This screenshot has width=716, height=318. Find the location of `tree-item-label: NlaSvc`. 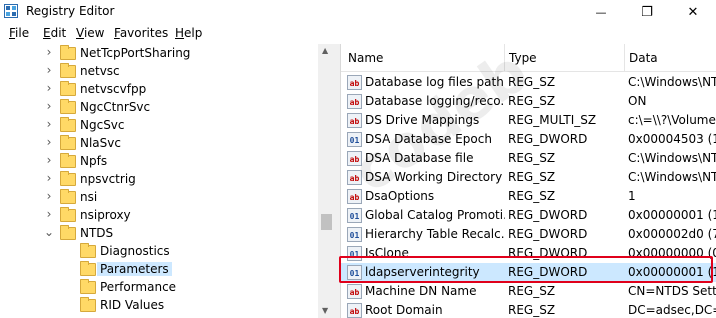

tree-item-label: NlaSvc is located at coordinates (100, 143).